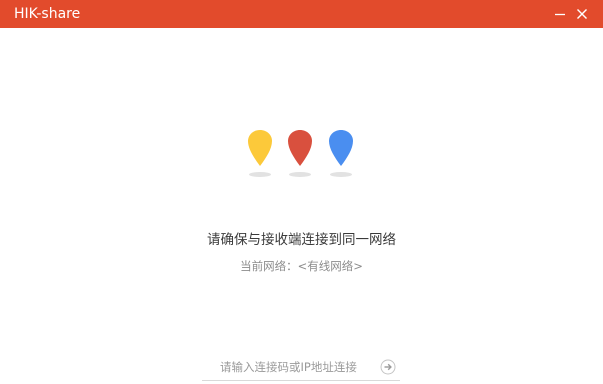 This screenshot has height=384, width=603. I want to click on connect-submit-button, so click(388, 367).